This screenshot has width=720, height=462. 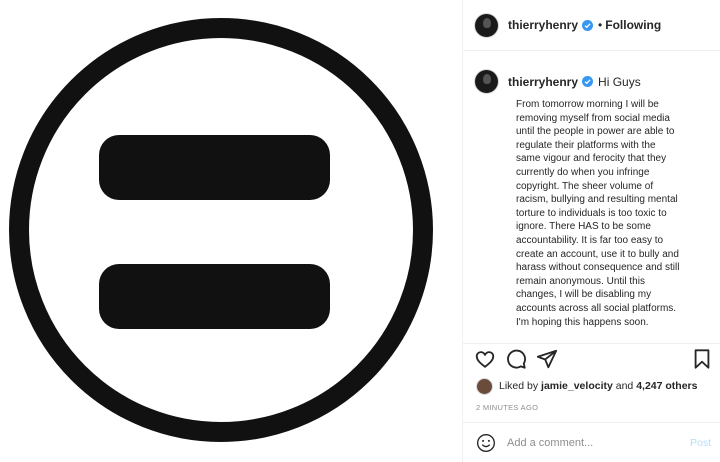 I want to click on post-timestamp: 2 MINUTES AGO, so click(x=507, y=407).